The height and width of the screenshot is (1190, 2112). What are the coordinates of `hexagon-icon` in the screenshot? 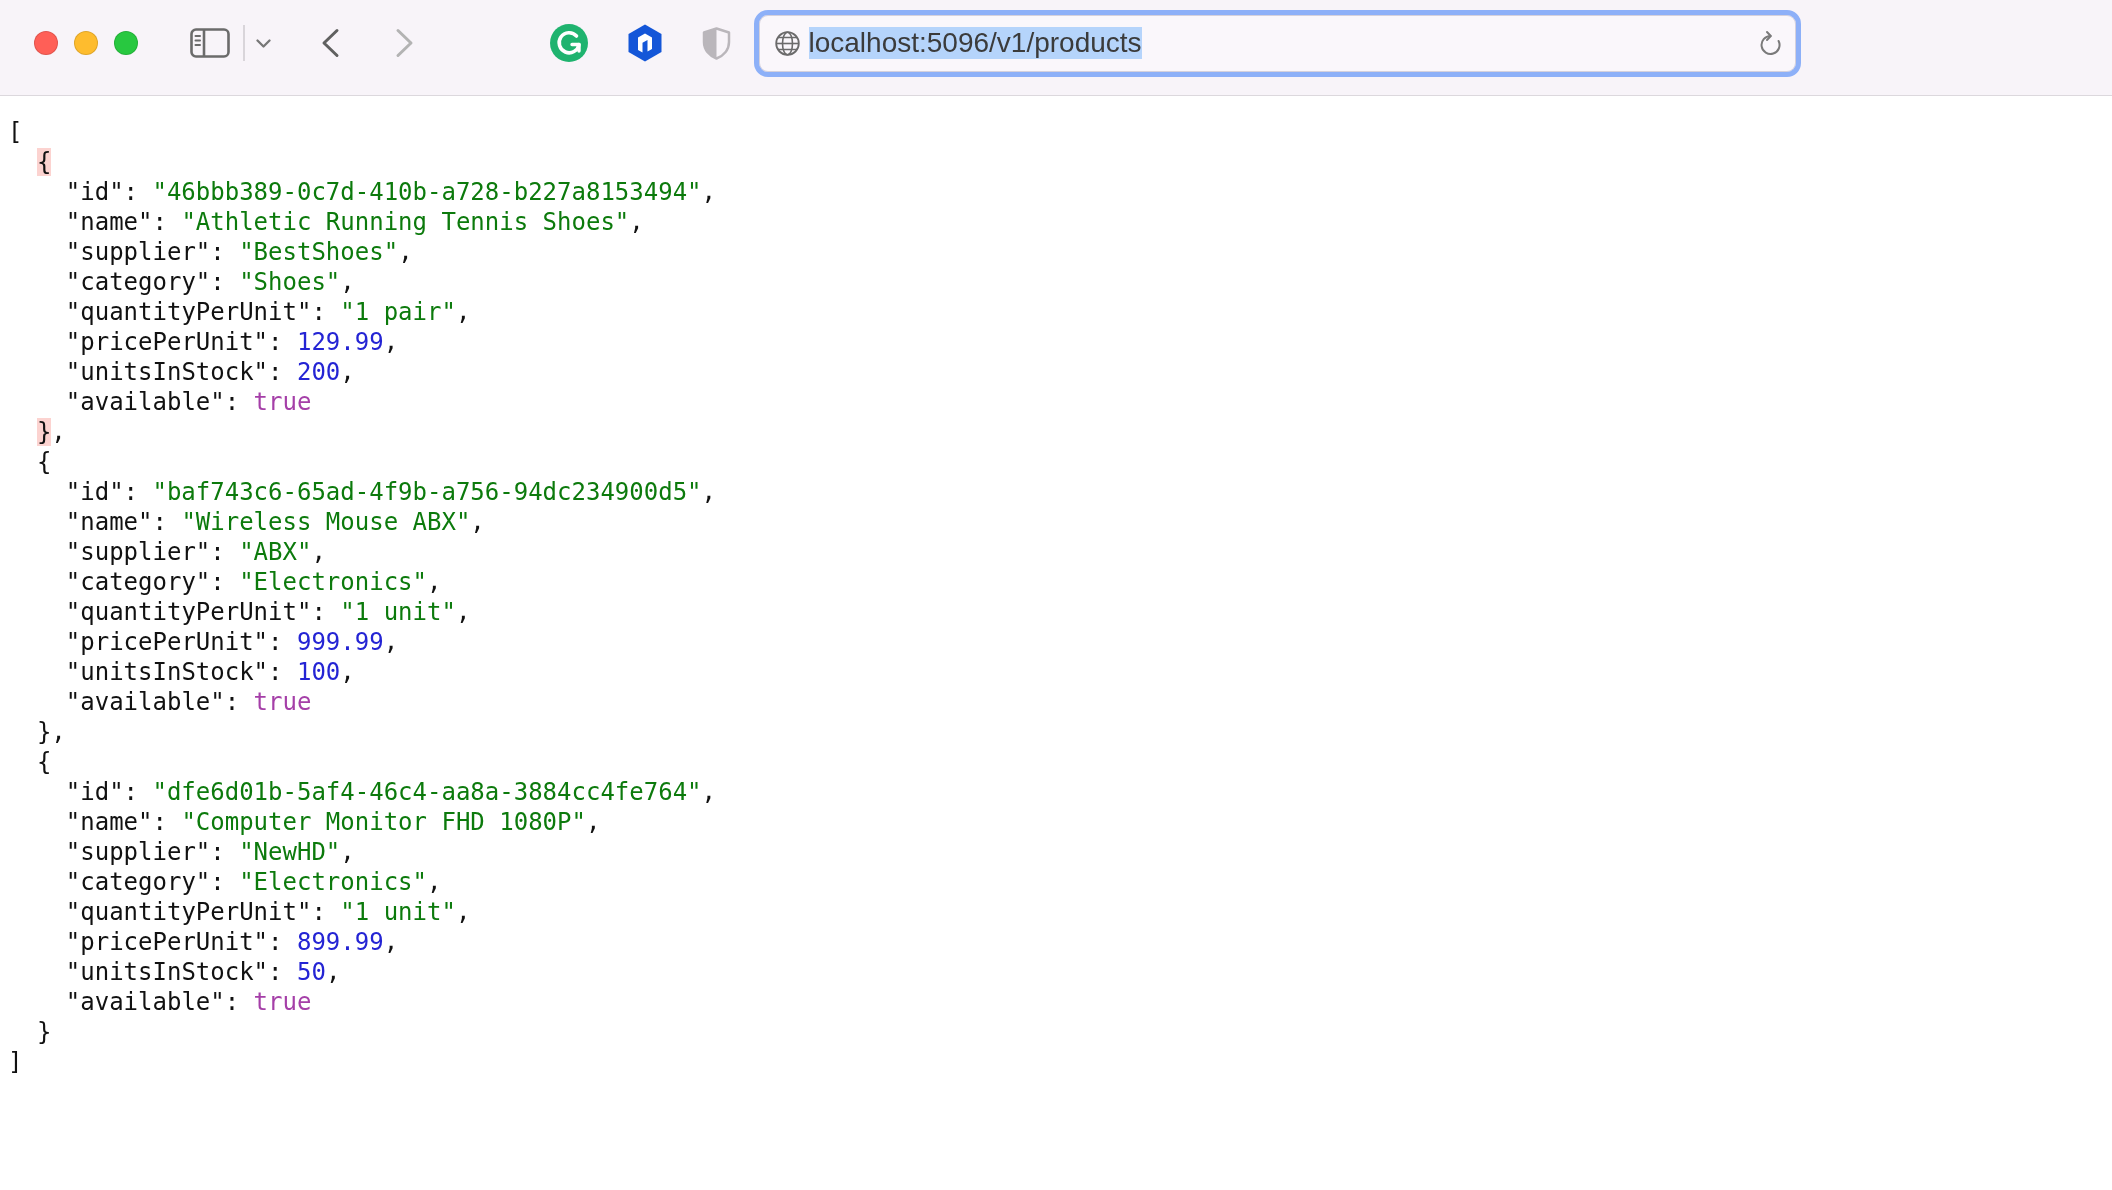 It's located at (644, 43).